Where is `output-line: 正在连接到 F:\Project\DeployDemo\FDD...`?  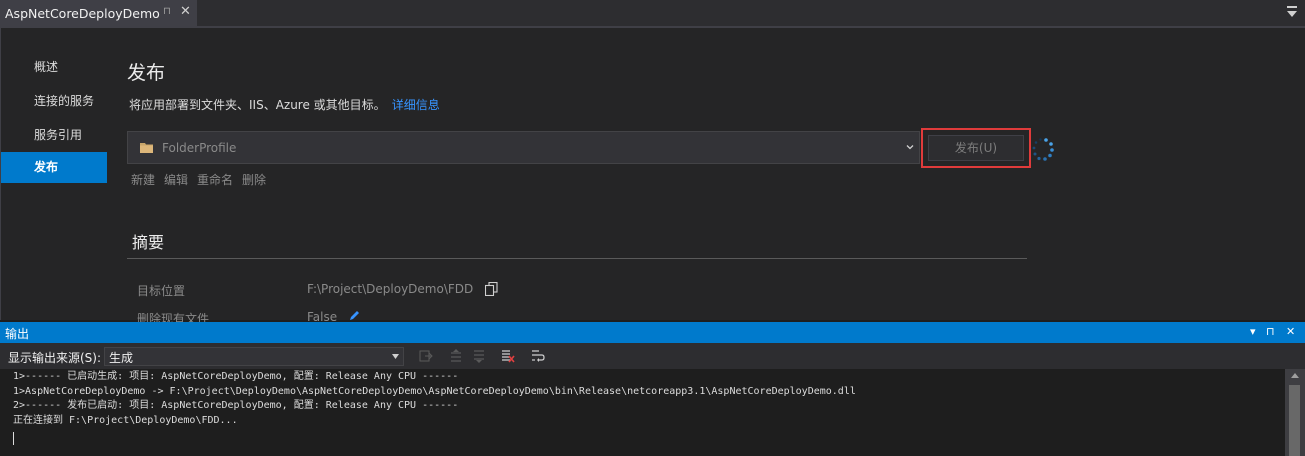 output-line: 正在连接到 F:\Project\DeployDemo\FDD... is located at coordinates (125, 420).